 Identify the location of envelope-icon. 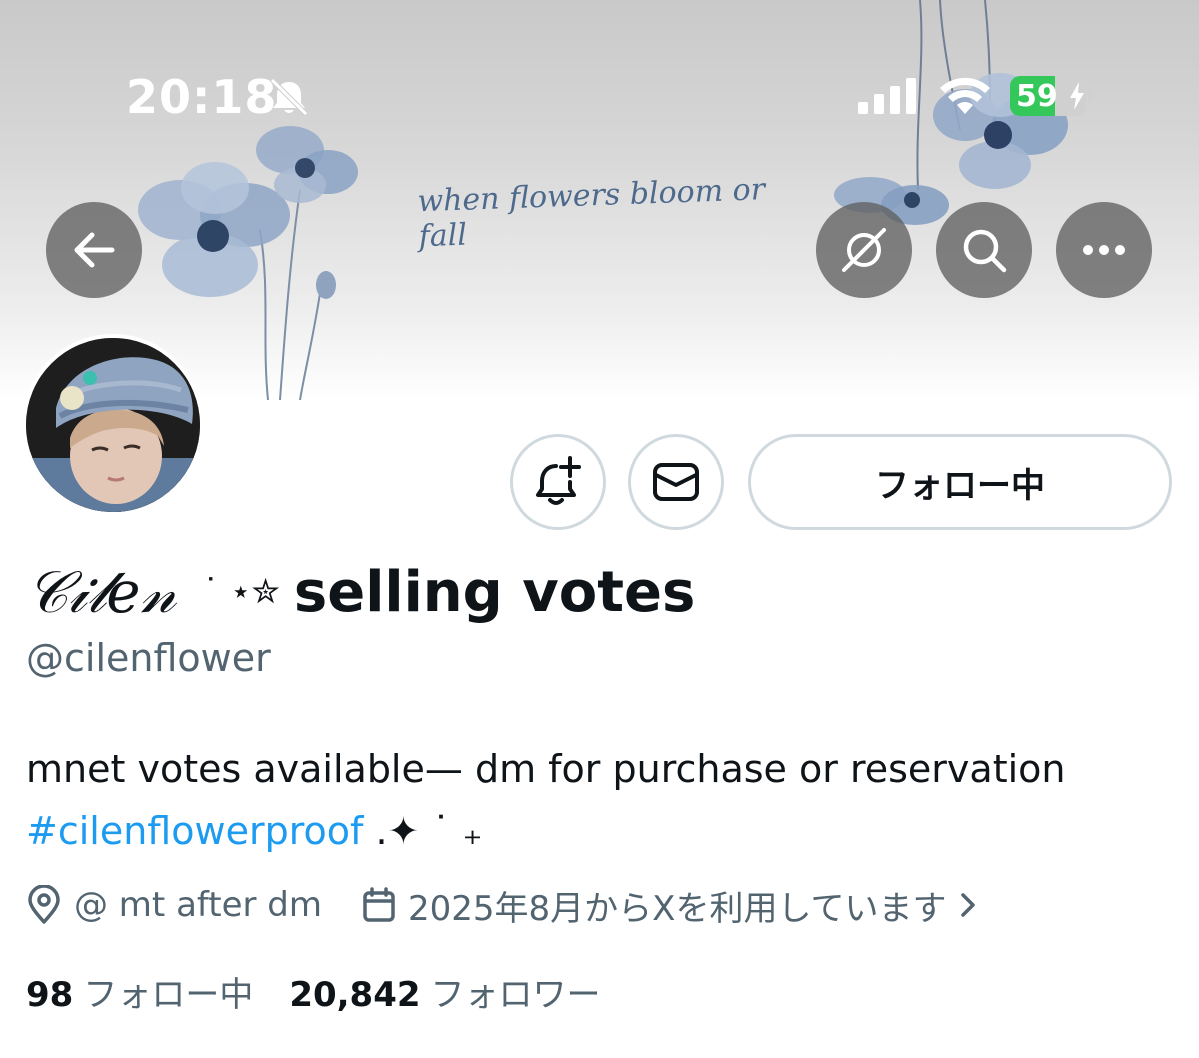
(676, 482).